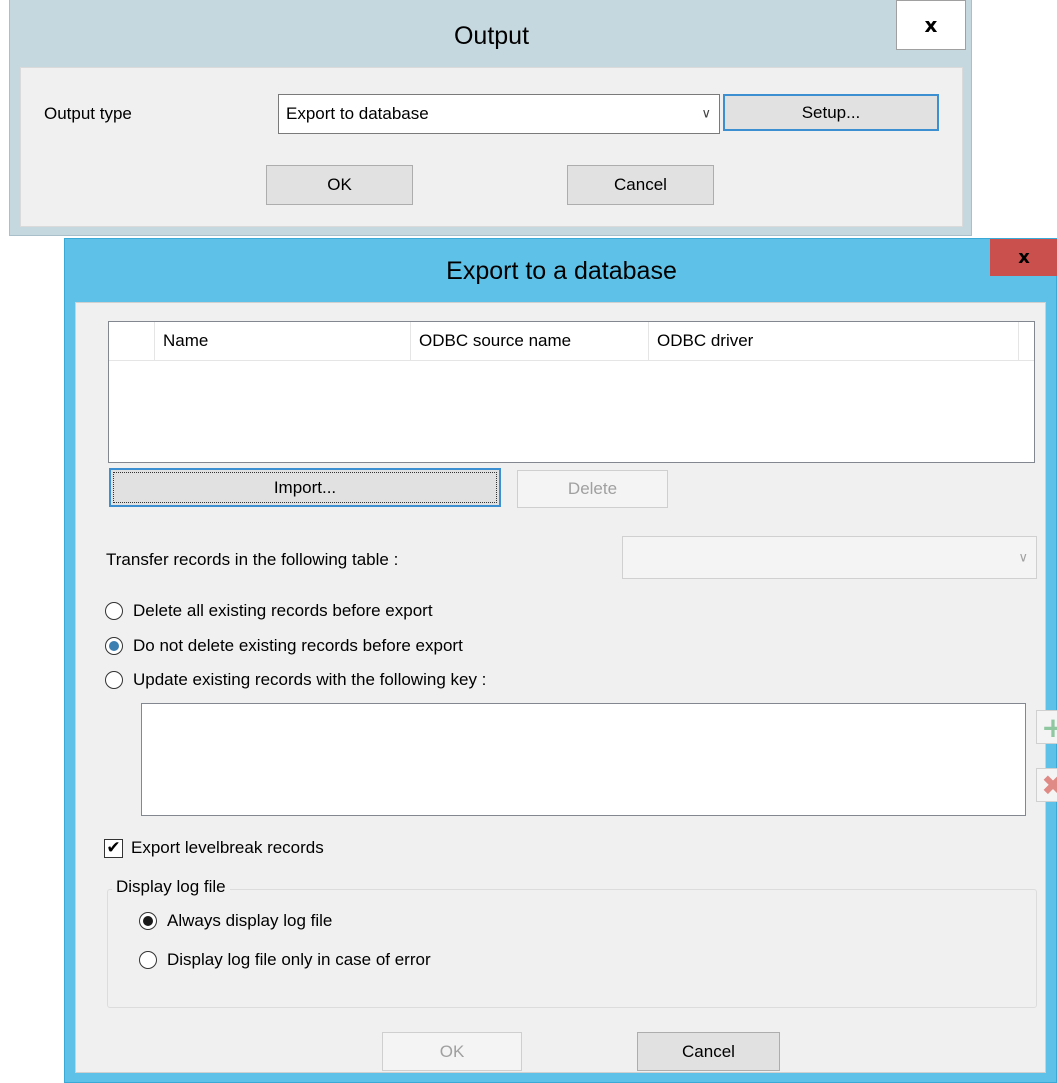 This screenshot has height=1083, width=1057. What do you see at coordinates (708, 1051) in the screenshot?
I see `export-cancel-button: Cancel` at bounding box center [708, 1051].